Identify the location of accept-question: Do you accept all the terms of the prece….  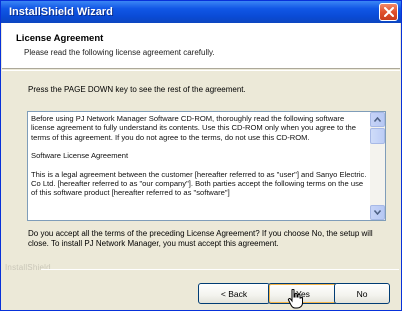
(200, 238).